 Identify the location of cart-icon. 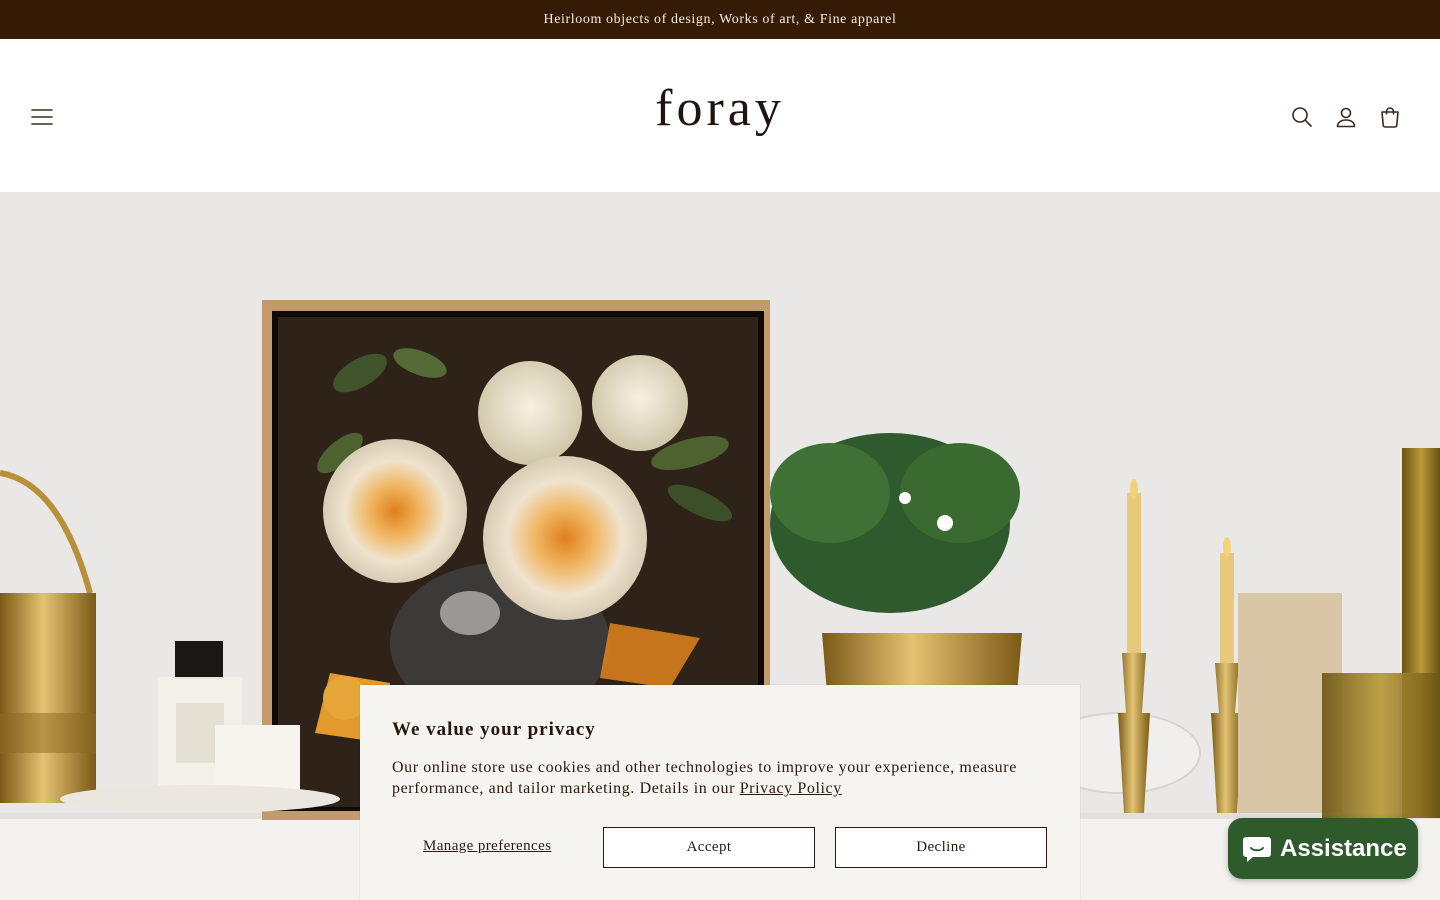
(1390, 117).